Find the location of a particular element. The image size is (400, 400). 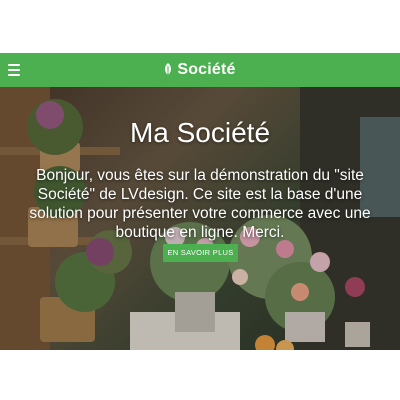

hero-title: Ma Société is located at coordinates (200, 132).